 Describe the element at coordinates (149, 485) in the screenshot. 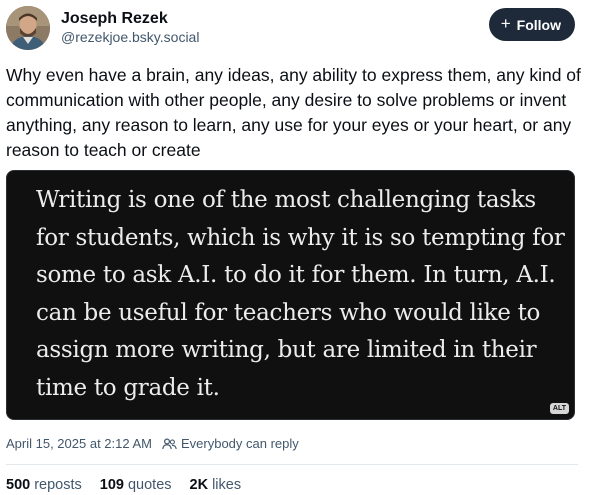

I see `quotes-label: quotes` at that location.